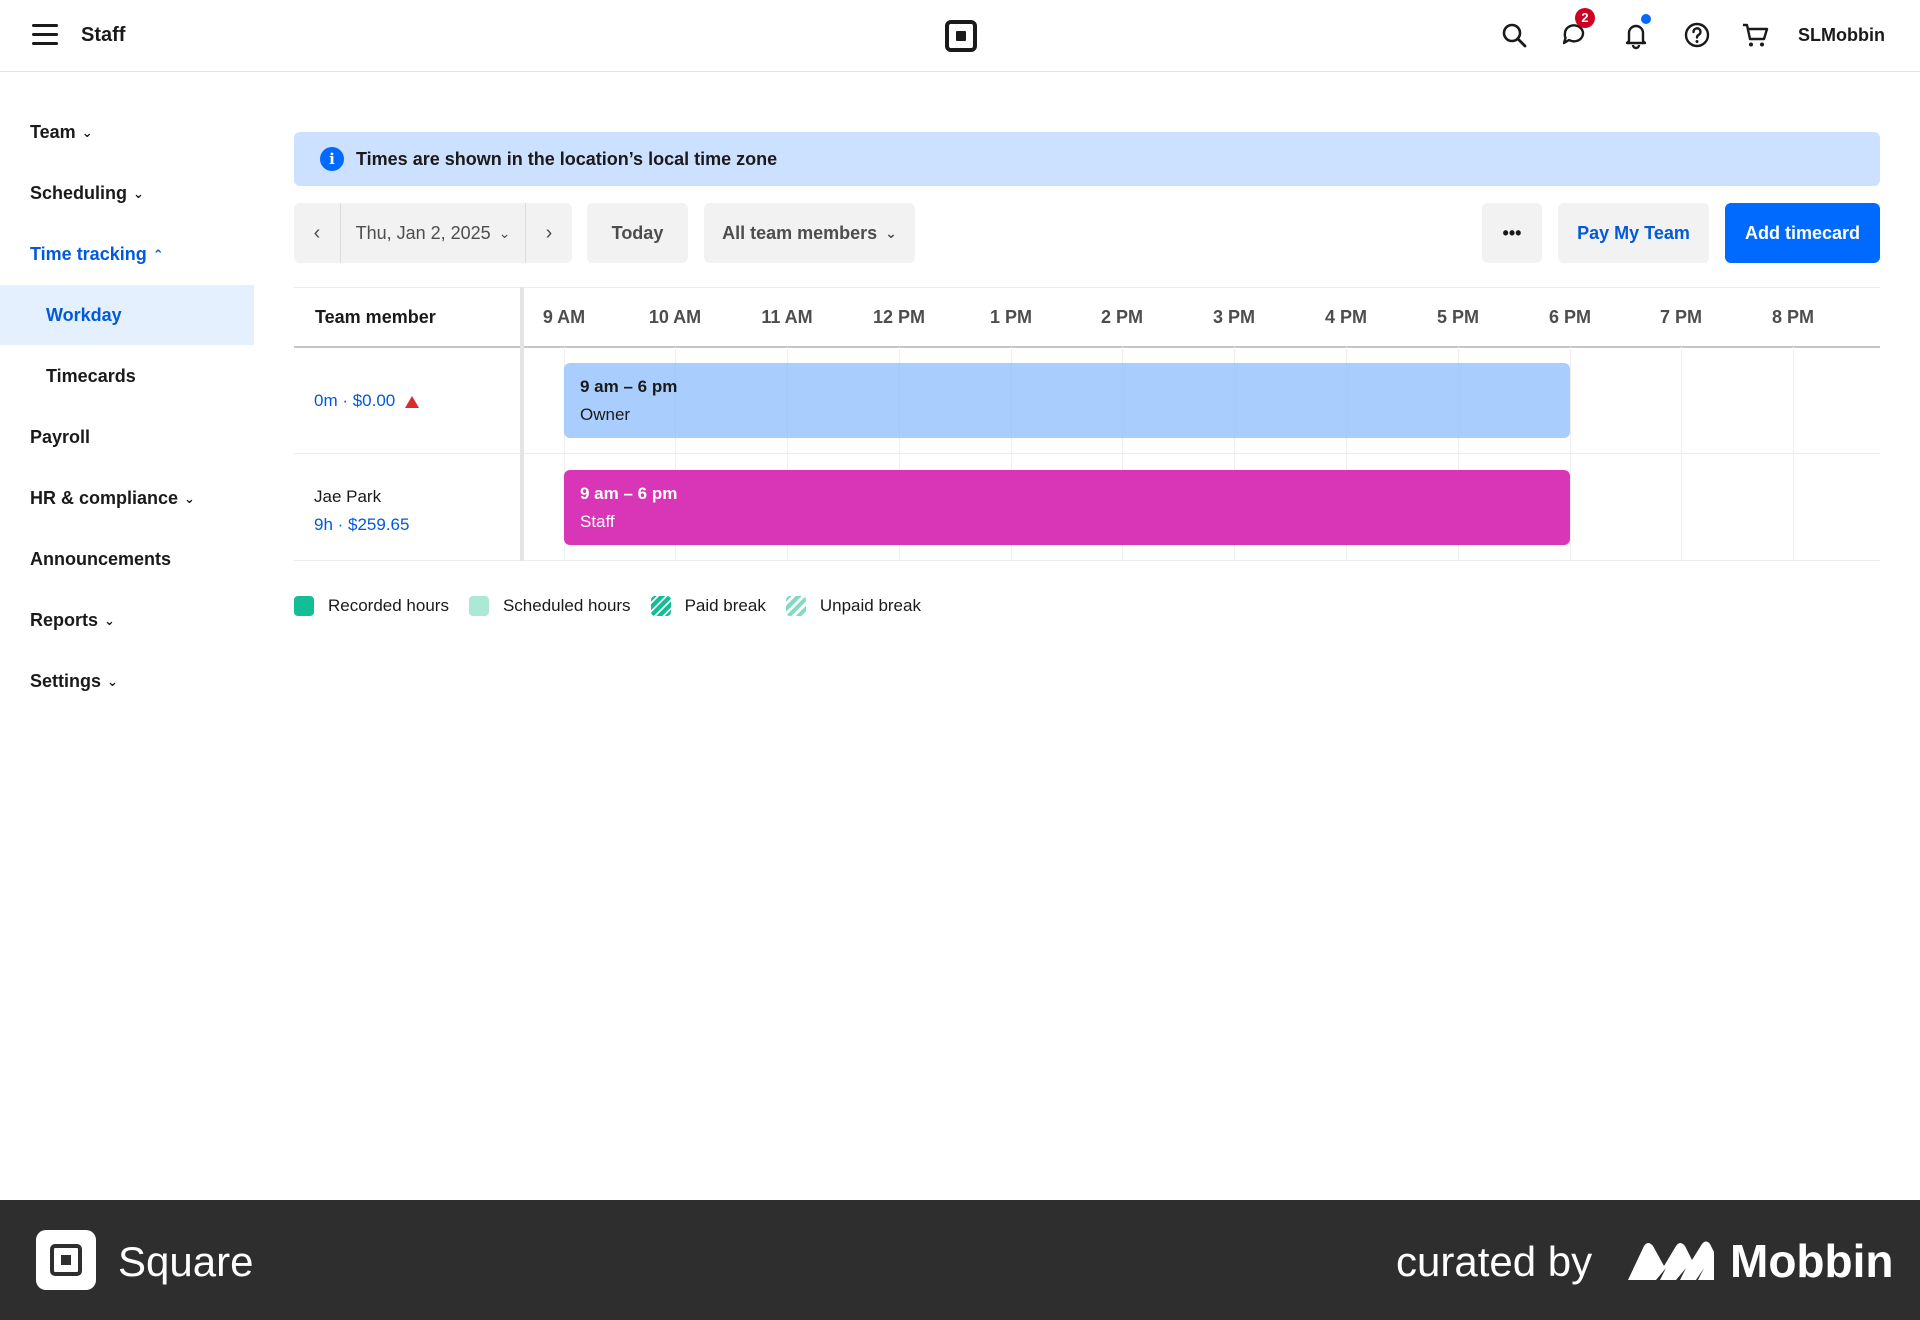 The image size is (1920, 1320). I want to click on sidebar-item-settings: Settings ⌄, so click(74, 681).